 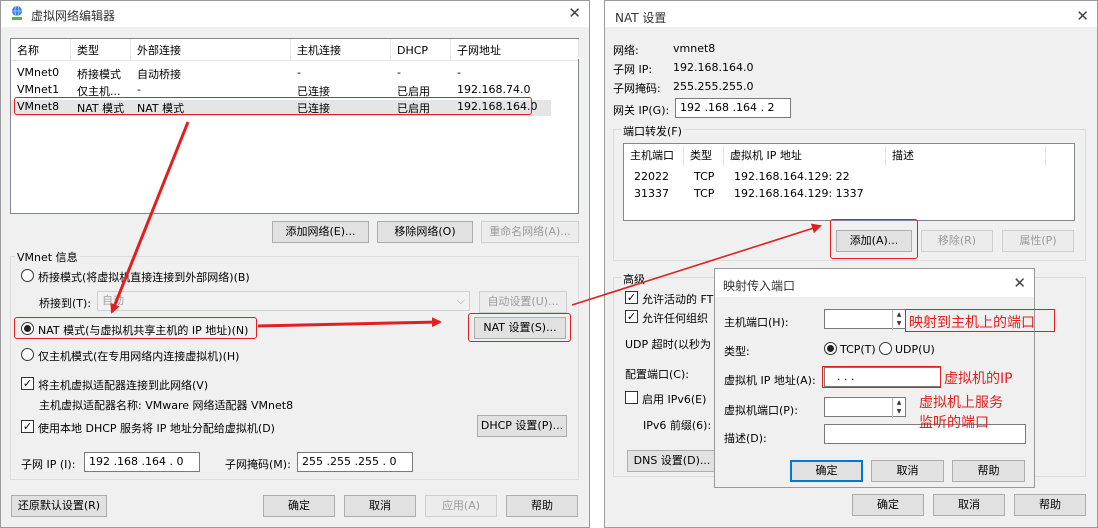 What do you see at coordinates (142, 462) in the screenshot?
I see `subnet-ip-field: 192 .168 .164 . 0` at bounding box center [142, 462].